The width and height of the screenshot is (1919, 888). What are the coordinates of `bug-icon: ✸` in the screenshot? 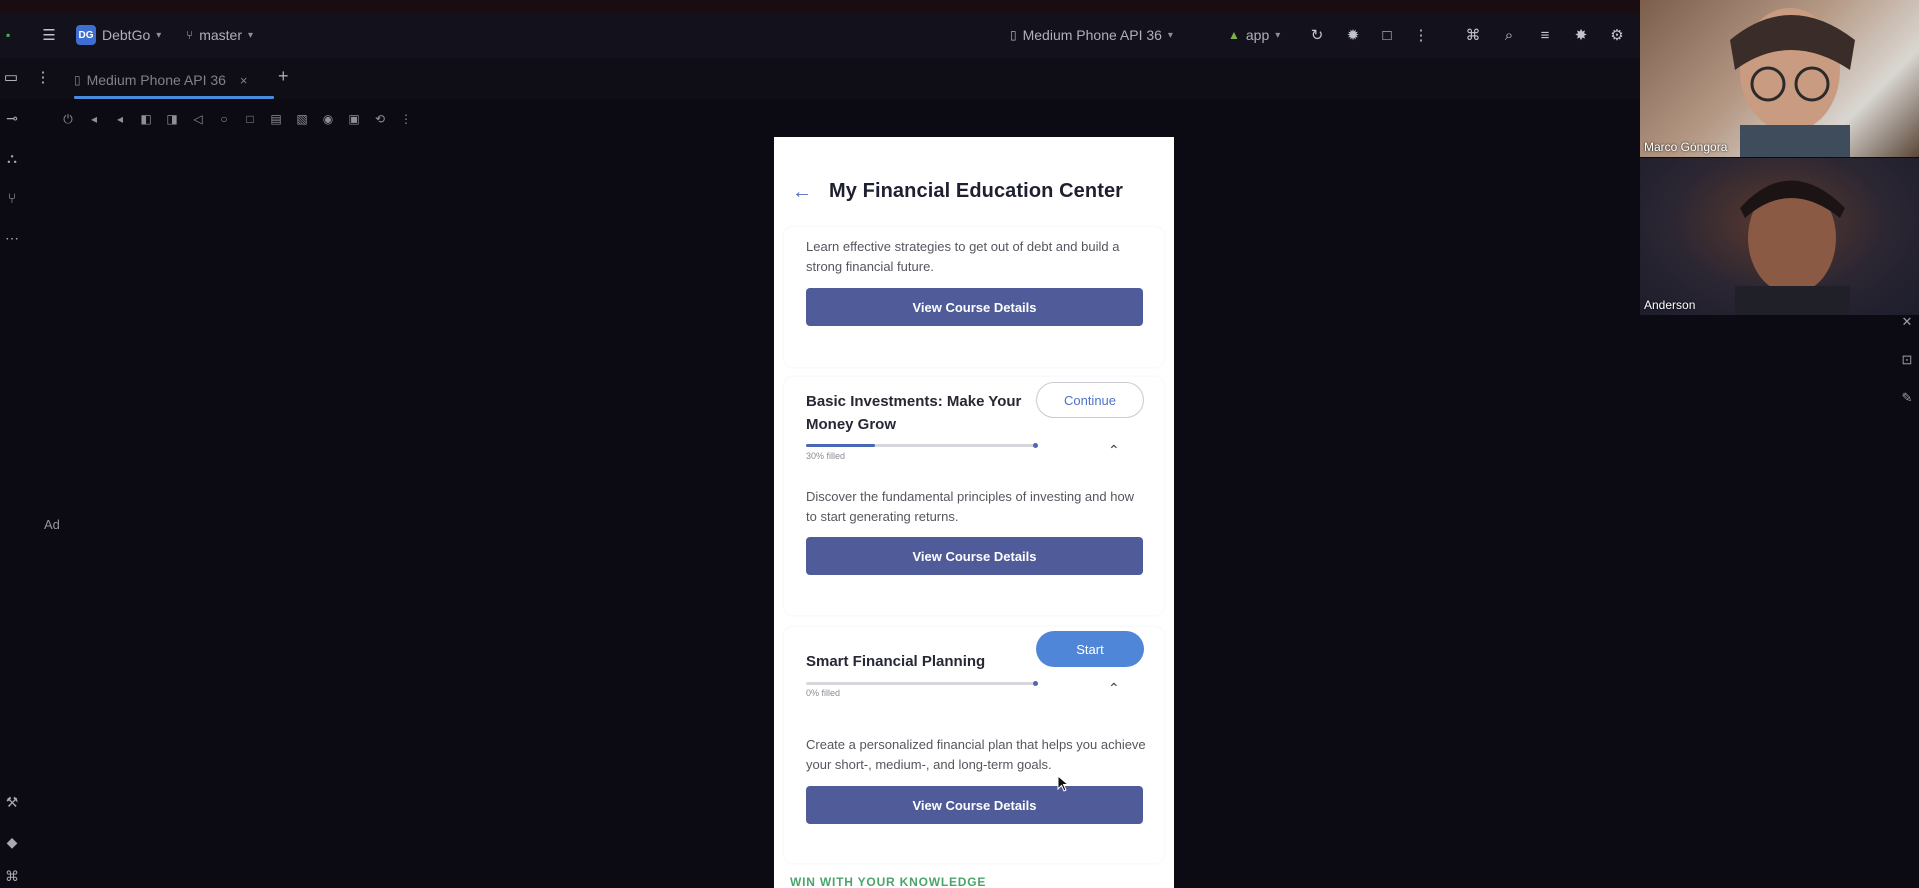 It's located at (1581, 35).